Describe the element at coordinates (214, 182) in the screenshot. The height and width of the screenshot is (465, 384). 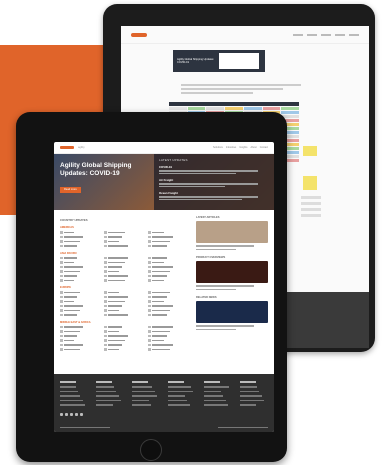
I see `latest-update-item: Air Freight` at that location.